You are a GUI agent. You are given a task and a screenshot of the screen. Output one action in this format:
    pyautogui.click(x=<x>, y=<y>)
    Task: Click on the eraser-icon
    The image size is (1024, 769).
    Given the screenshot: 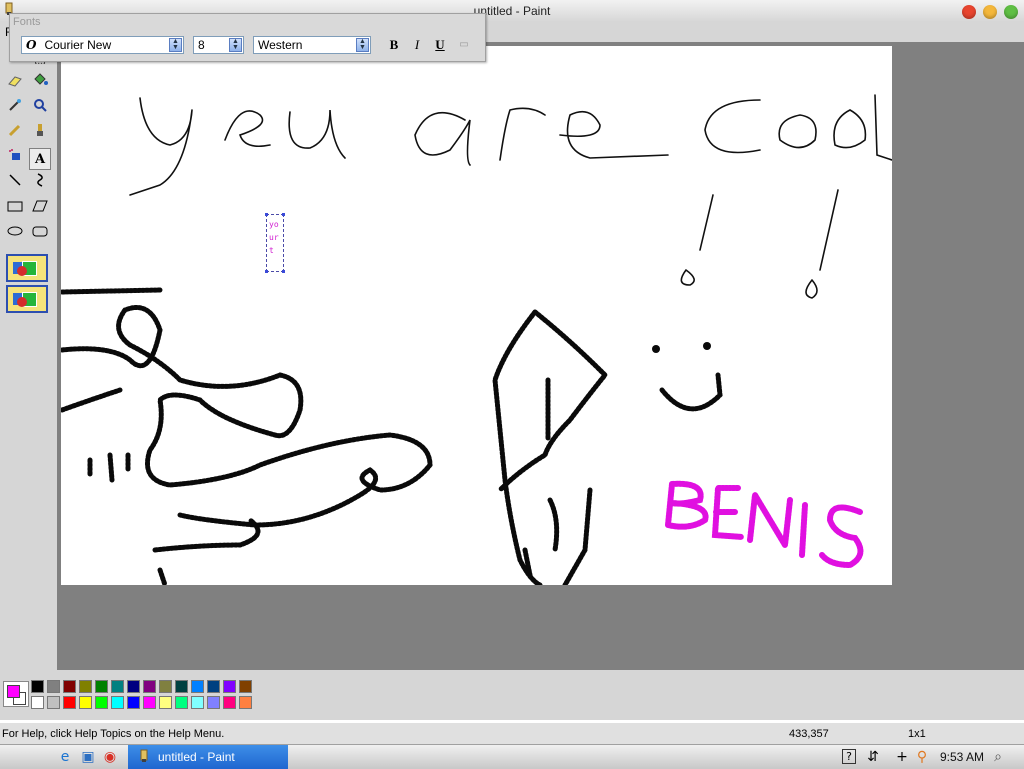 What is the action you would take?
    pyautogui.click(x=15, y=84)
    